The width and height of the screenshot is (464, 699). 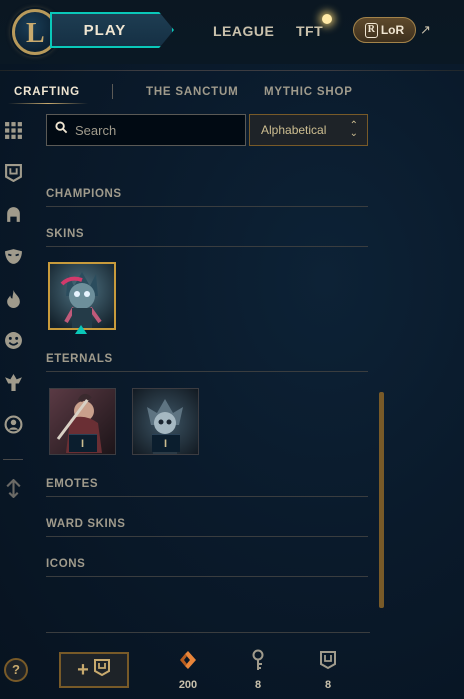 What do you see at coordinates (155, 130) in the screenshot?
I see `search-input` at bounding box center [155, 130].